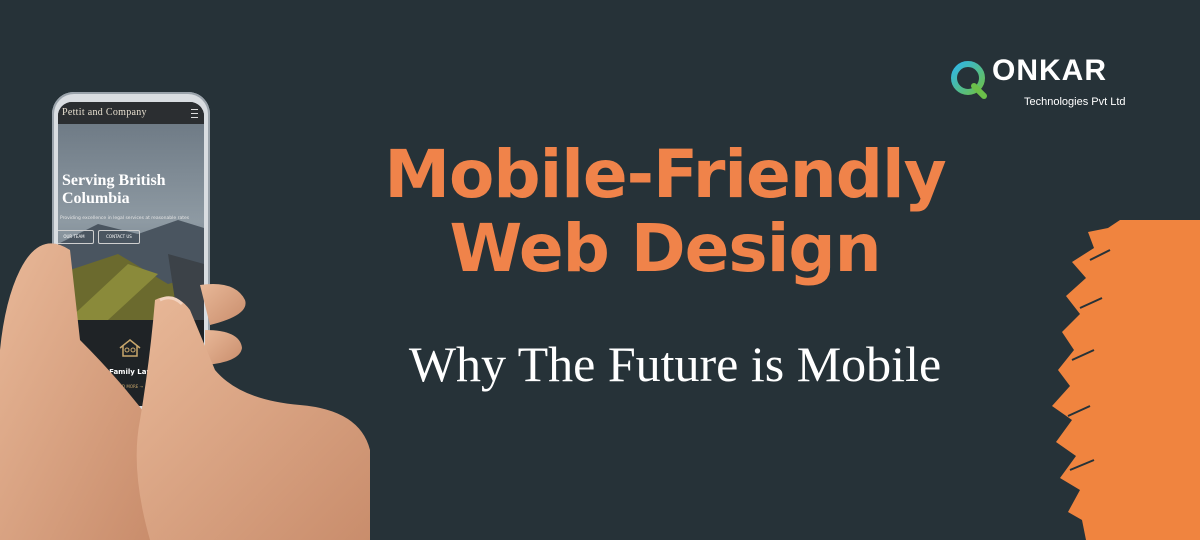  I want to click on site-header: Pettit and Company, so click(131, 113).